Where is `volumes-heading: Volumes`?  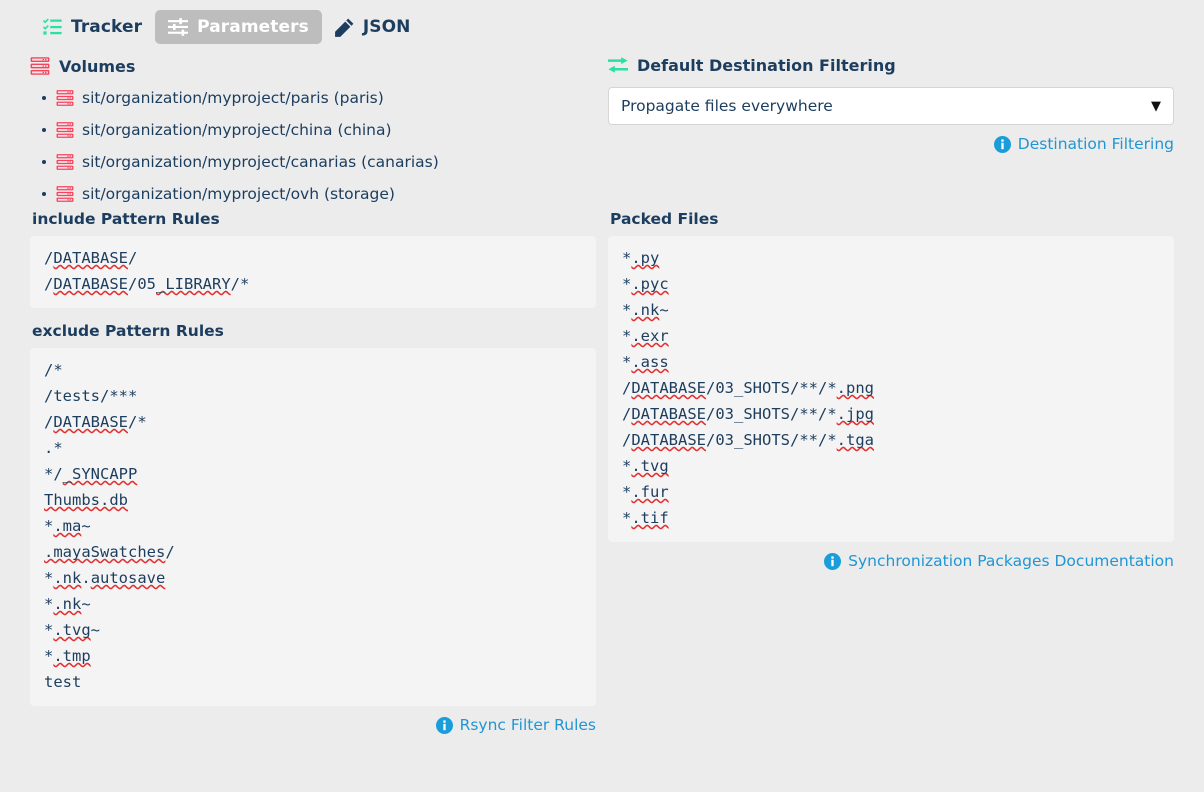
volumes-heading: Volumes is located at coordinates (313, 66).